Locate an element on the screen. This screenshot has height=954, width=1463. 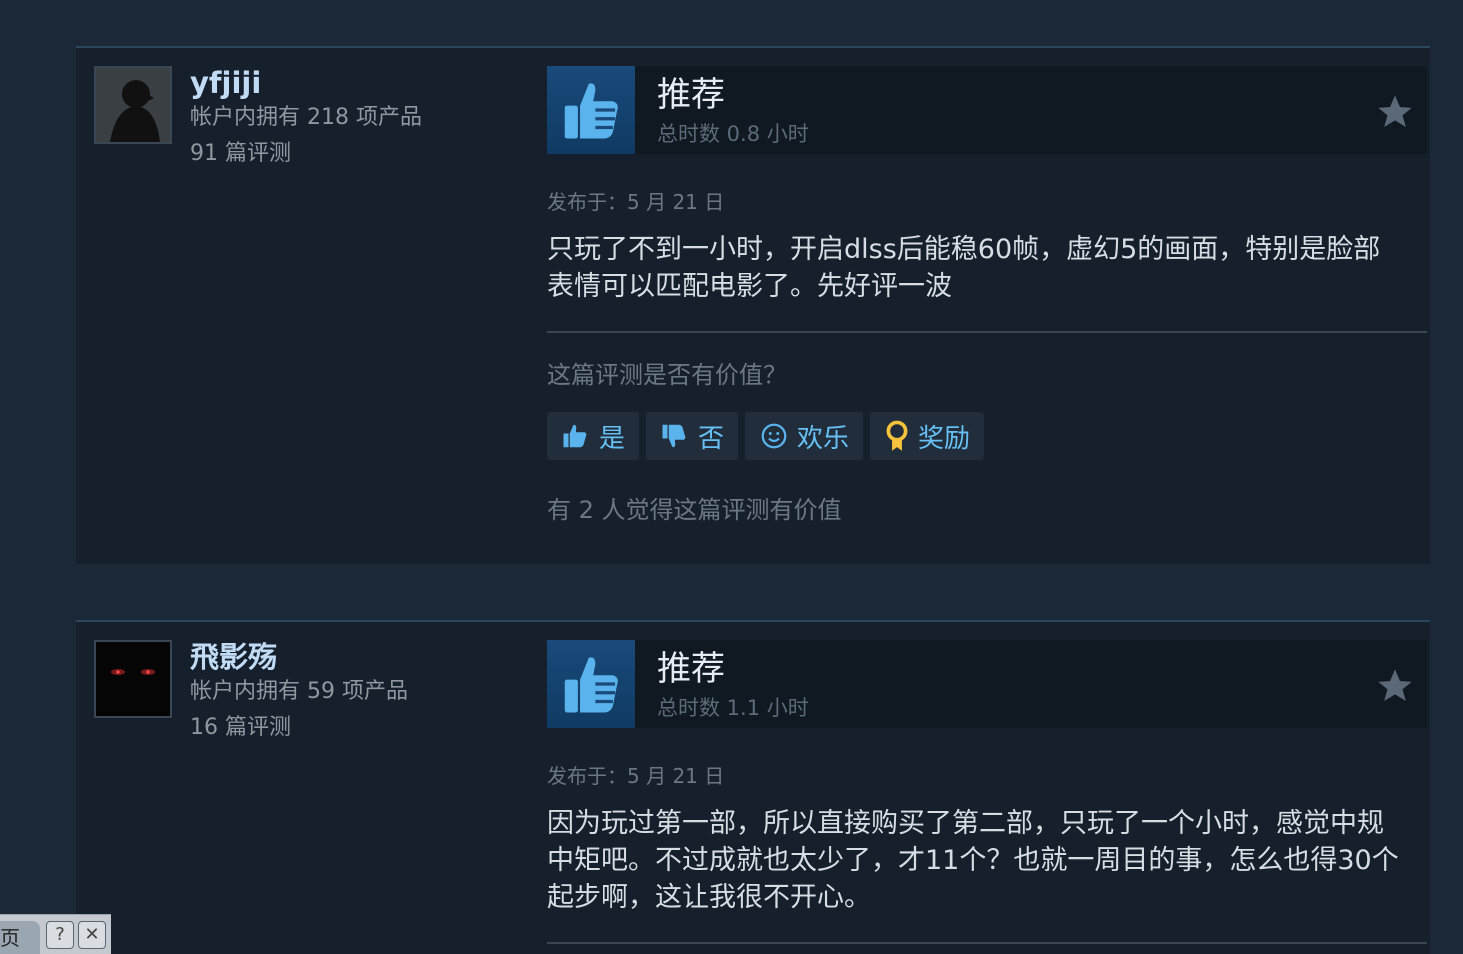
review-count: 91 篇评测 is located at coordinates (306, 154).